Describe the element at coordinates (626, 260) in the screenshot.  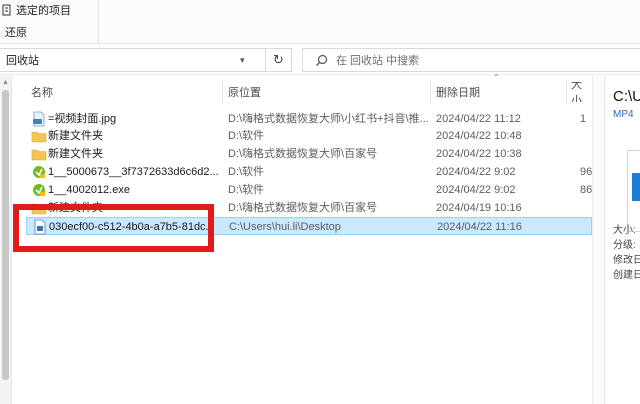
I see `preview-meta-modified: 修改日` at that location.